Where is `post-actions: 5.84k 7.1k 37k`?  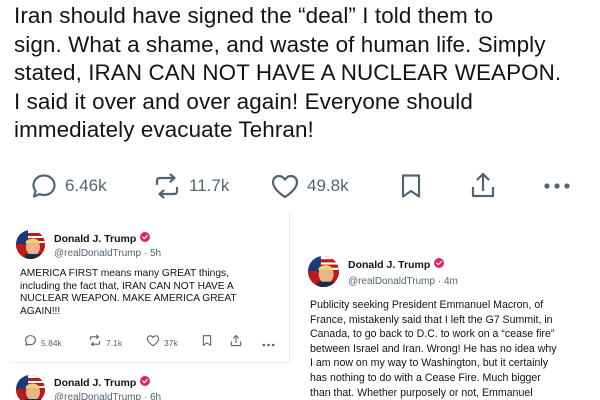 post-actions: 5.84k 7.1k 37k is located at coordinates (149, 343).